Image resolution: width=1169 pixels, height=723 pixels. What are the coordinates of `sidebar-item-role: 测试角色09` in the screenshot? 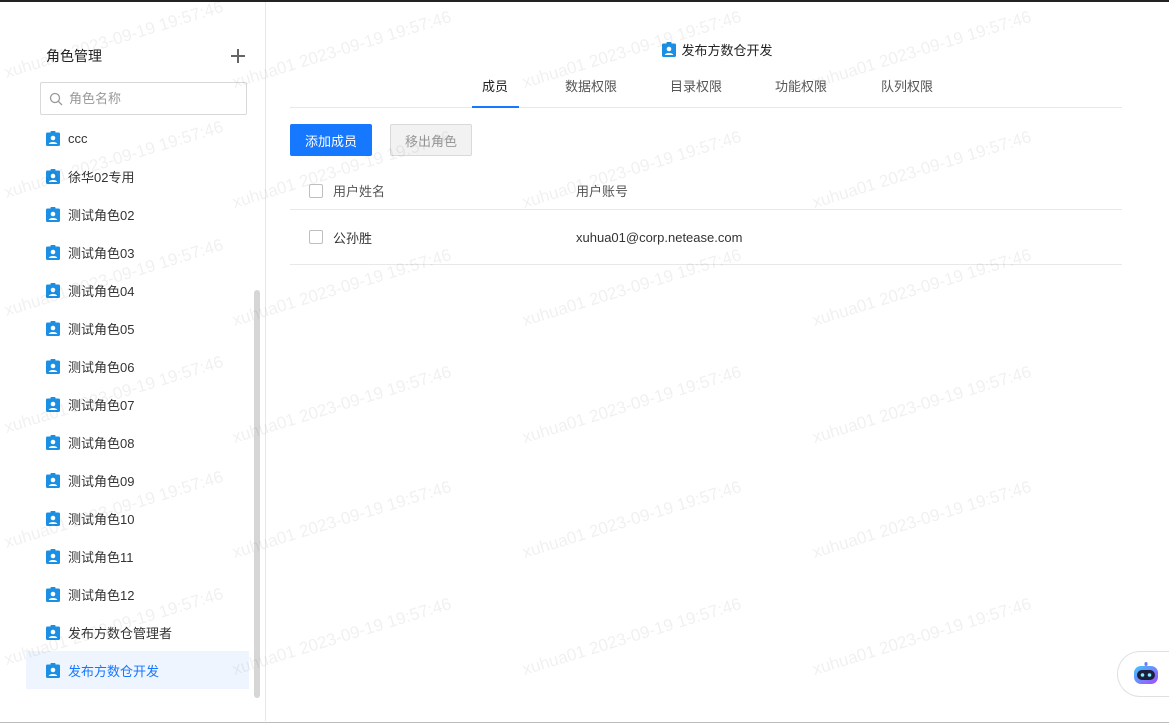 It's located at (137, 480).